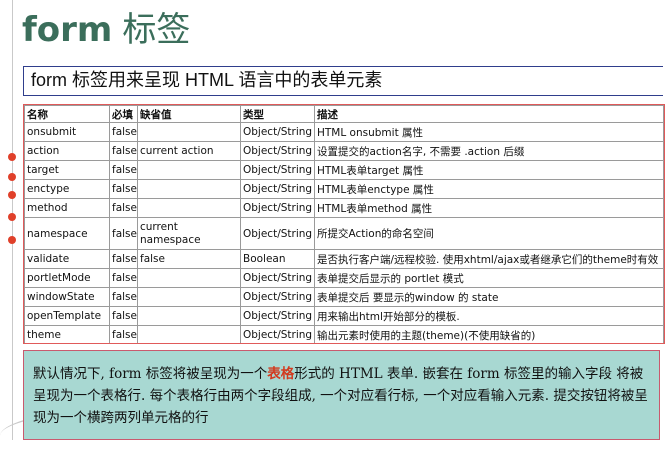  Describe the element at coordinates (207, 80) in the screenshot. I see `subtitle-text: form 标签用来呈现 HTML 语言中的表单元素` at that location.